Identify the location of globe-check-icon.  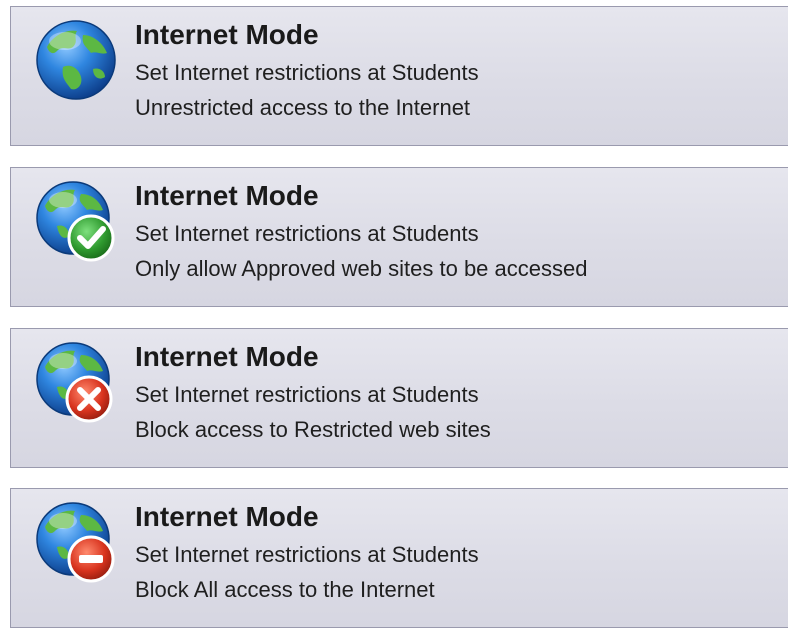
(76, 221).